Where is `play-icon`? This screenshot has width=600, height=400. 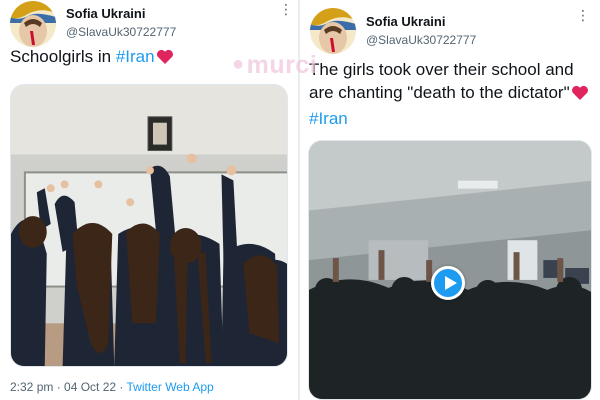
play-icon is located at coordinates (448, 283).